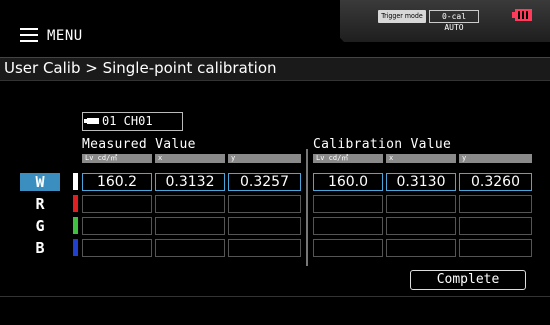  What do you see at coordinates (75, 247) in the screenshot?
I see `swatch-blue` at bounding box center [75, 247].